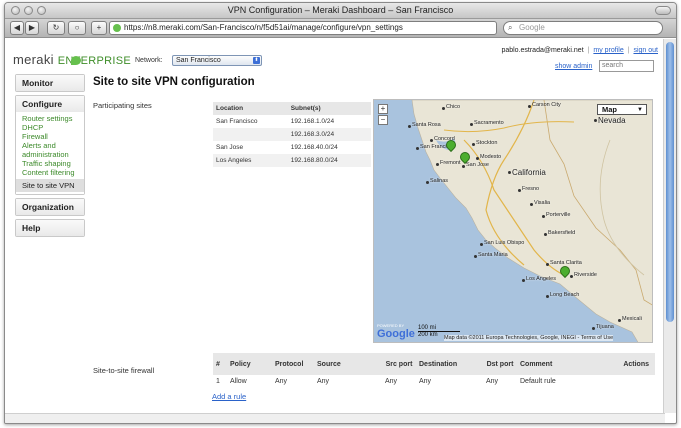  I want to click on google-logo: Google, so click(396, 334).